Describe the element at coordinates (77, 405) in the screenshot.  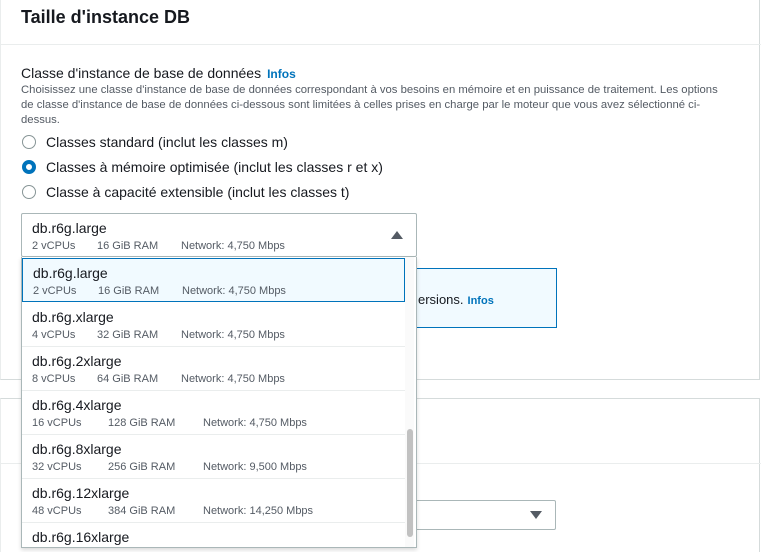
I see `option-name: db.r6g.4xlarge` at that location.